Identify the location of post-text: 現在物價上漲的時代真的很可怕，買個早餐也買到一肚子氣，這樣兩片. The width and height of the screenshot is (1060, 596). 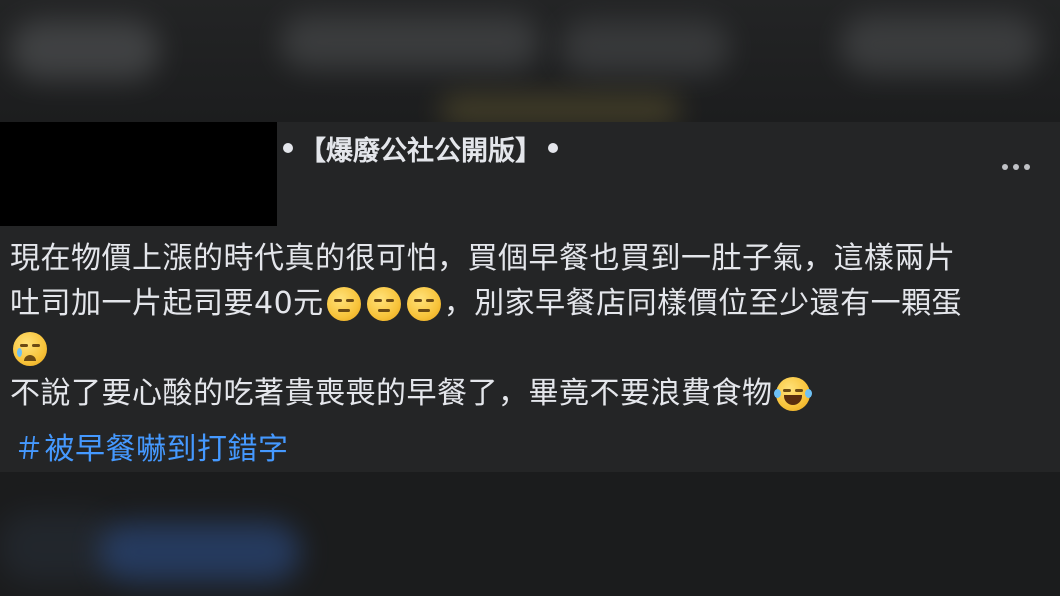
(483, 258).